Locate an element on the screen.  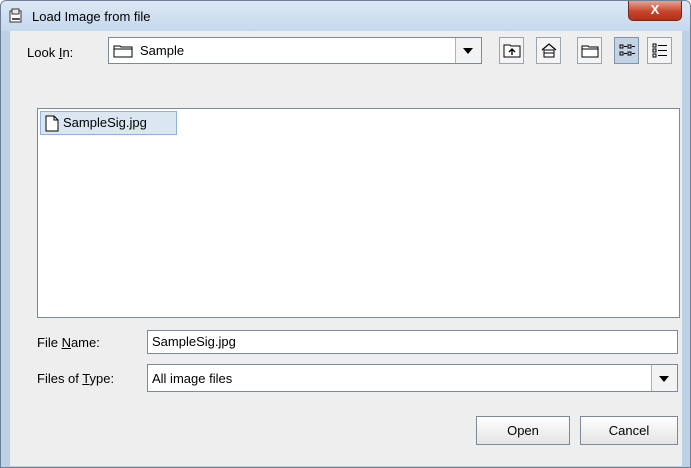
up-one-level-button is located at coordinates (511, 50).